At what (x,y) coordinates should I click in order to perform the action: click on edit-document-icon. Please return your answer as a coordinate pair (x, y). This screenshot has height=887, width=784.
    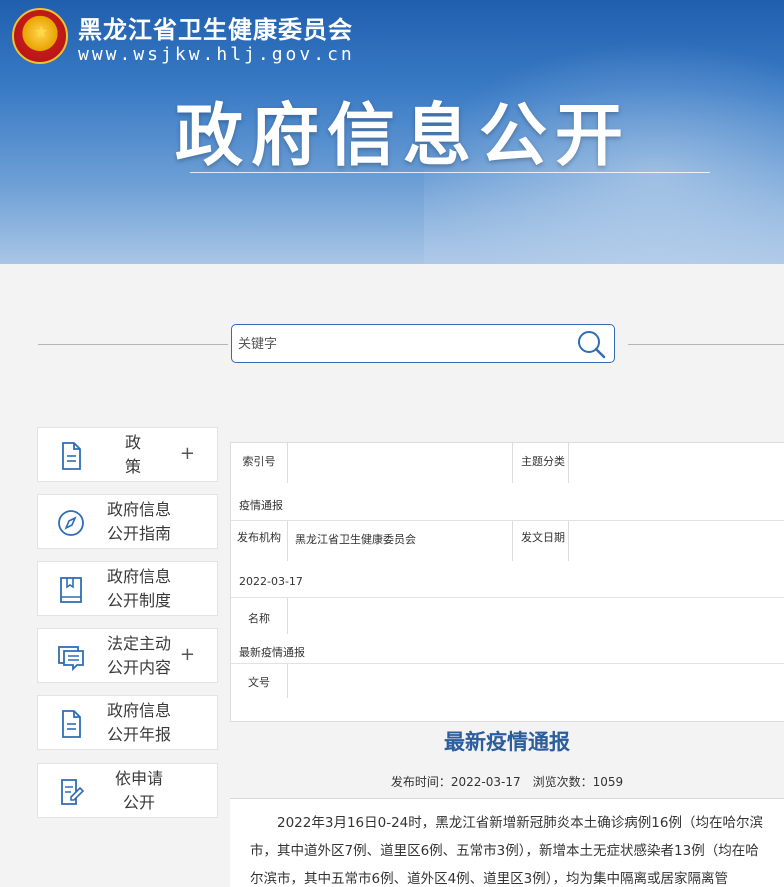
    Looking at the image, I should click on (71, 792).